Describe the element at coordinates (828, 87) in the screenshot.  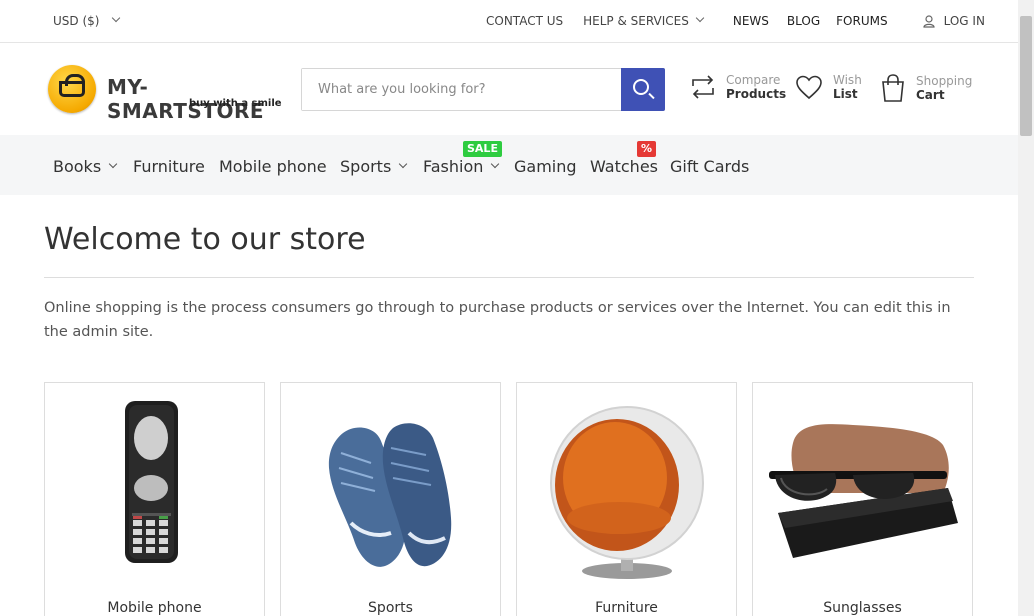
I see `wishlist-button: Wish List` at that location.